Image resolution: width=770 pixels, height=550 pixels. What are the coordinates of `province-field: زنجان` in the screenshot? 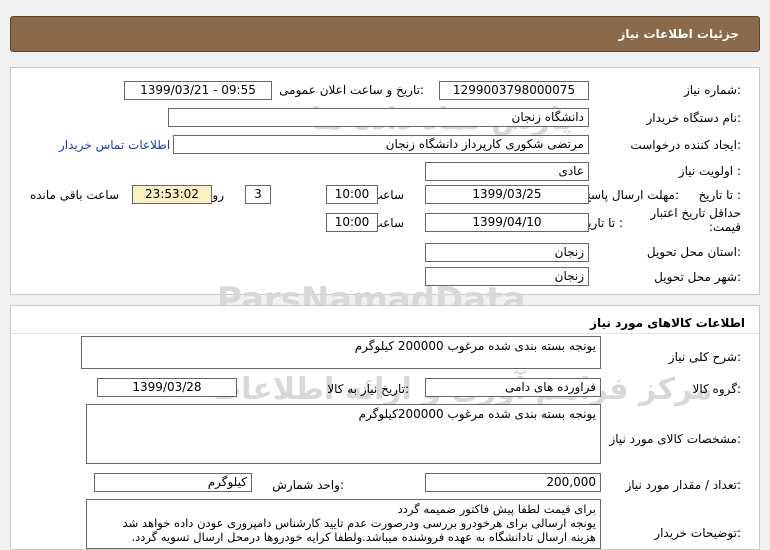 It's located at (507, 252).